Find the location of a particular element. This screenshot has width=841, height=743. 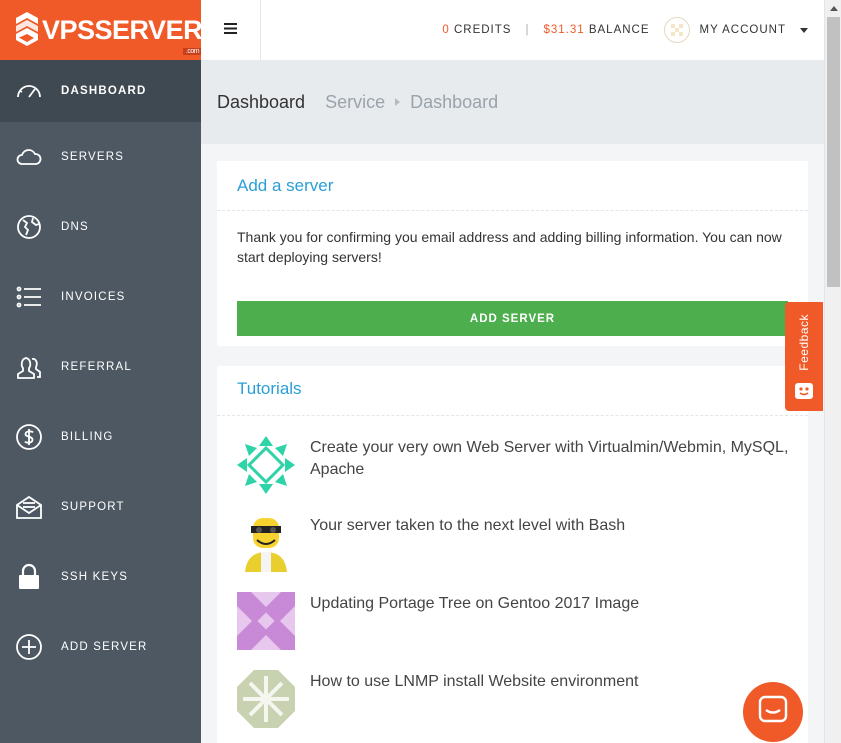

scrollbar is located at coordinates (832, 371).